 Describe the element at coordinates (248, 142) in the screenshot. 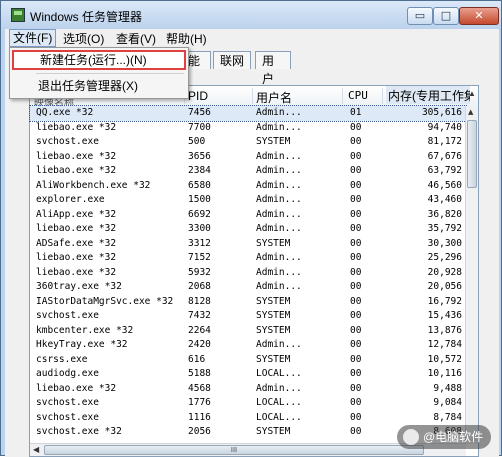

I see `table-row: svchost.exe 500 SYSTEM 00 81,172` at that location.